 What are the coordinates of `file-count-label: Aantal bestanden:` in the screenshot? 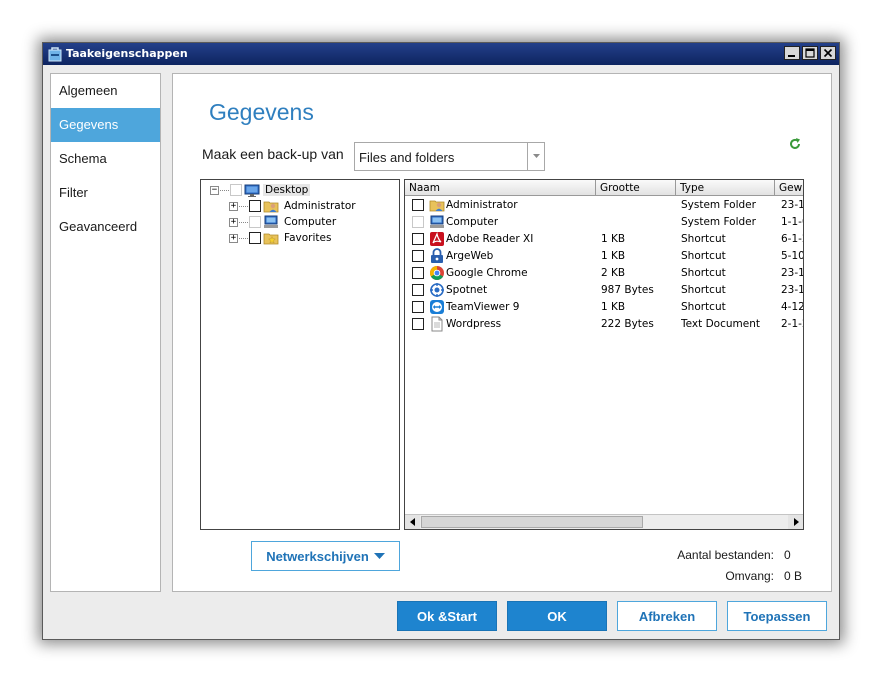 It's located at (725, 555).